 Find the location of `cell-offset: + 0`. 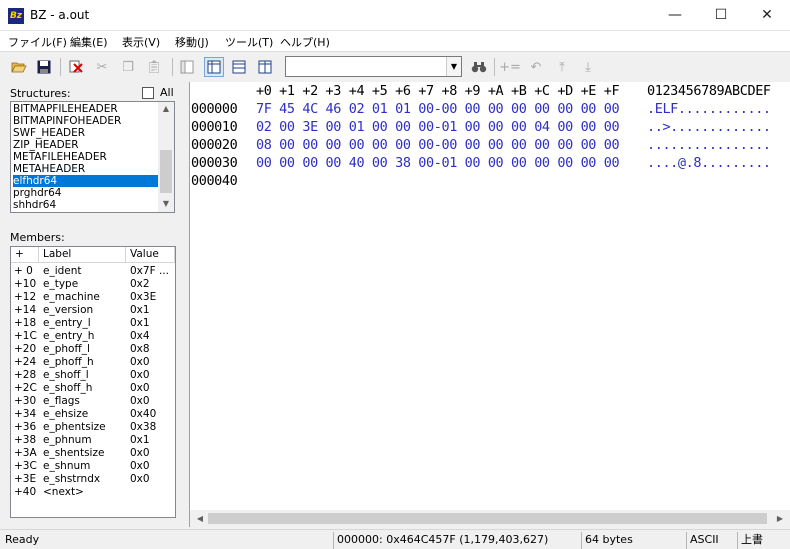

cell-offset: + 0 is located at coordinates (23, 271).